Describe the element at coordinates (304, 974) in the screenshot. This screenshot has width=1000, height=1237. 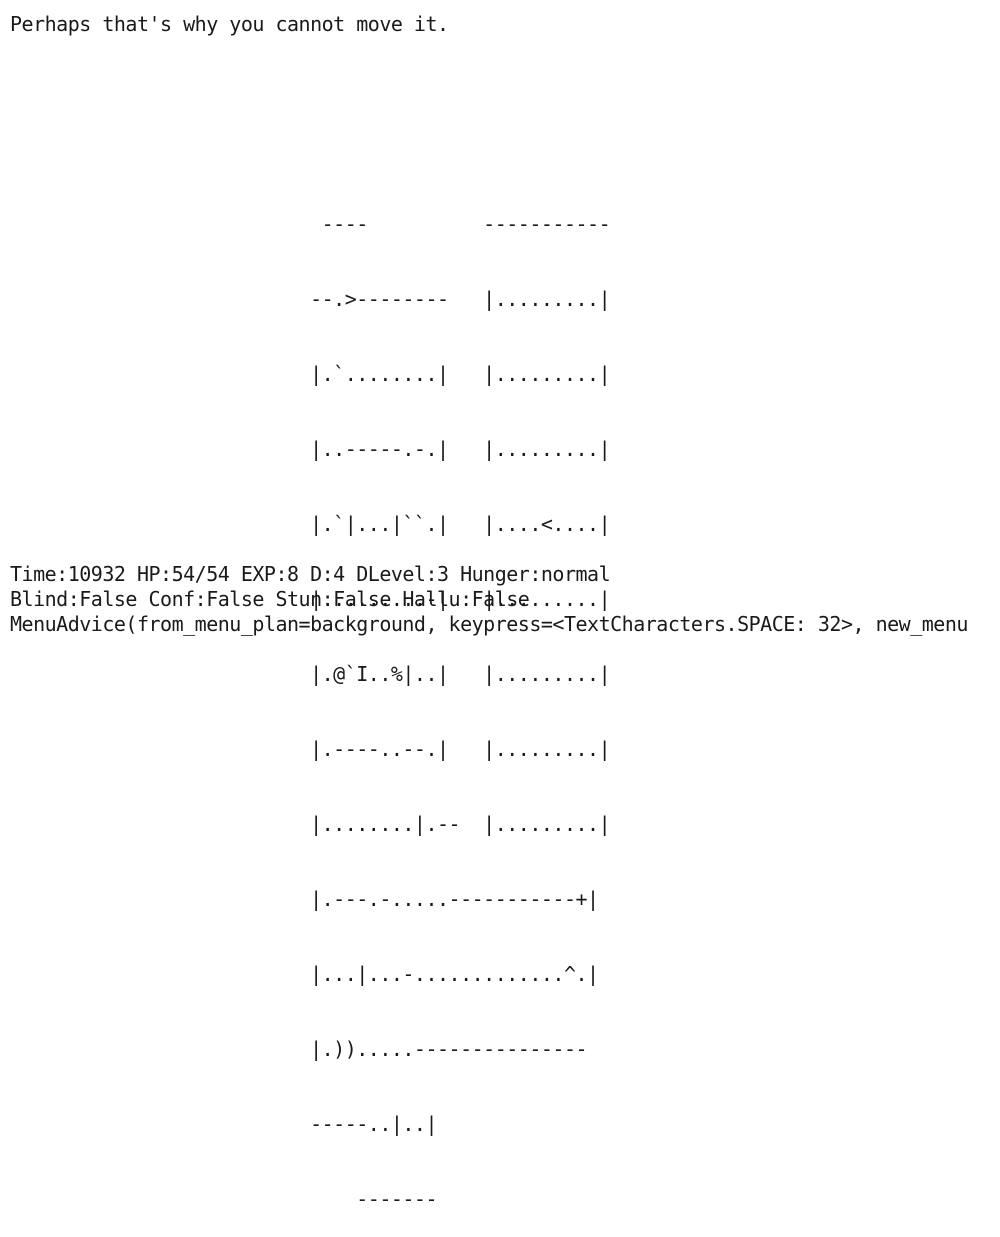
I see `map-row: |...|...-.............^.|` at that location.